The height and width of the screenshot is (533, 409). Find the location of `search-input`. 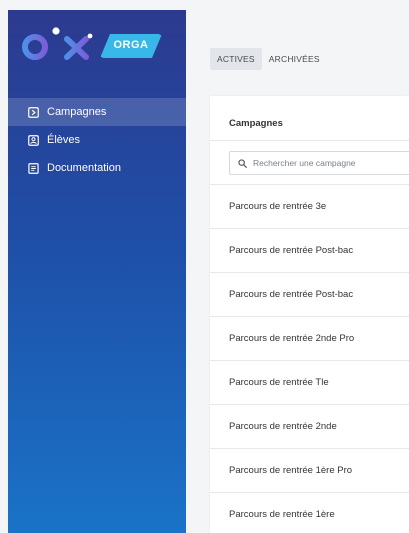

search-input is located at coordinates (328, 163).